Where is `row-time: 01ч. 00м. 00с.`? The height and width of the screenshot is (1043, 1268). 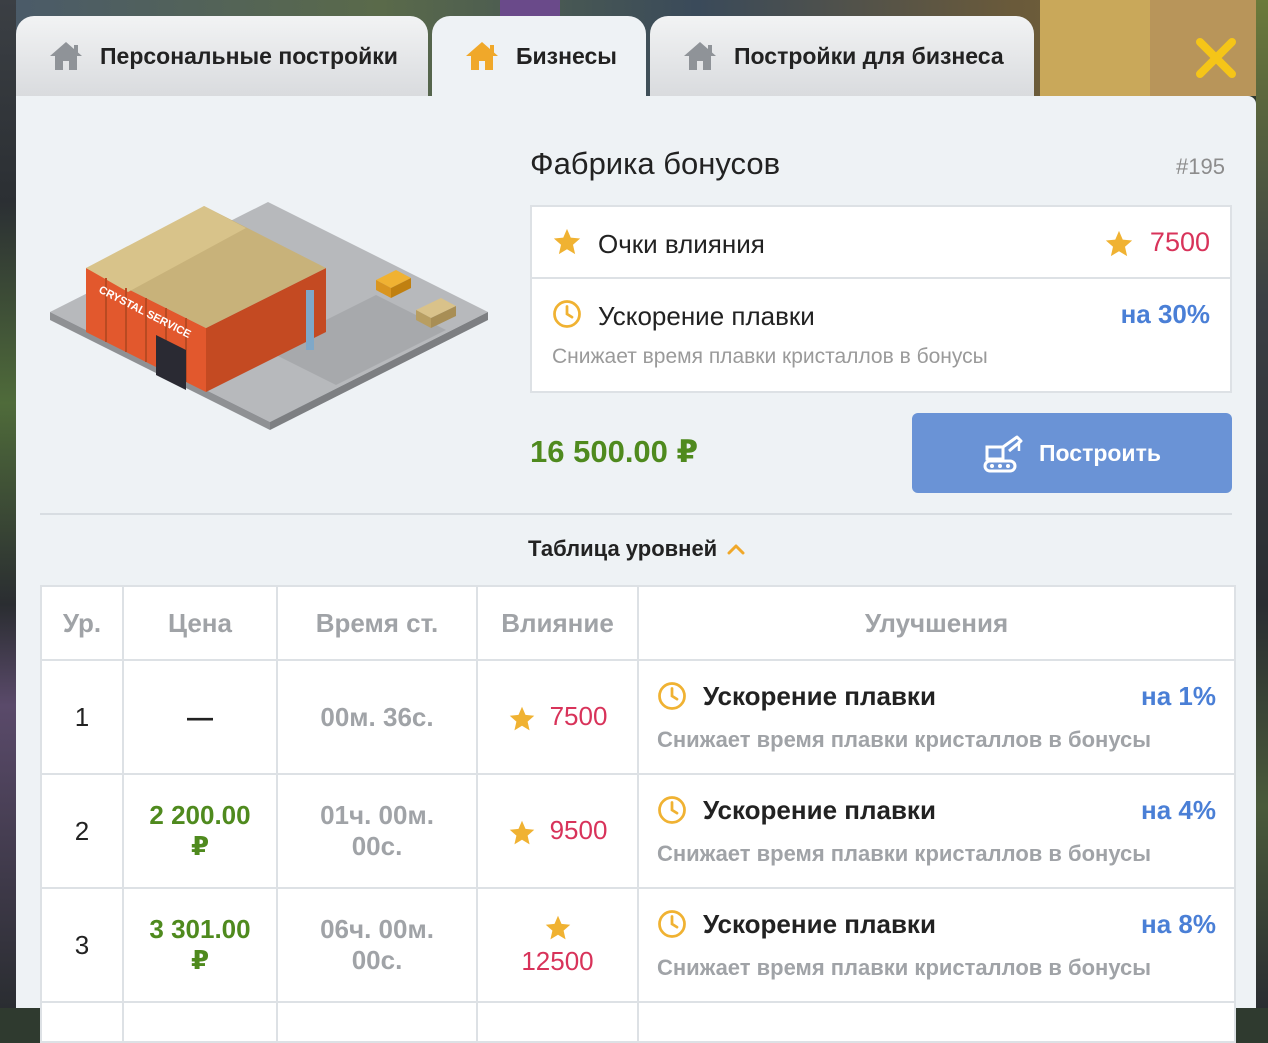
row-time: 01ч. 00м. 00с. is located at coordinates (377, 831).